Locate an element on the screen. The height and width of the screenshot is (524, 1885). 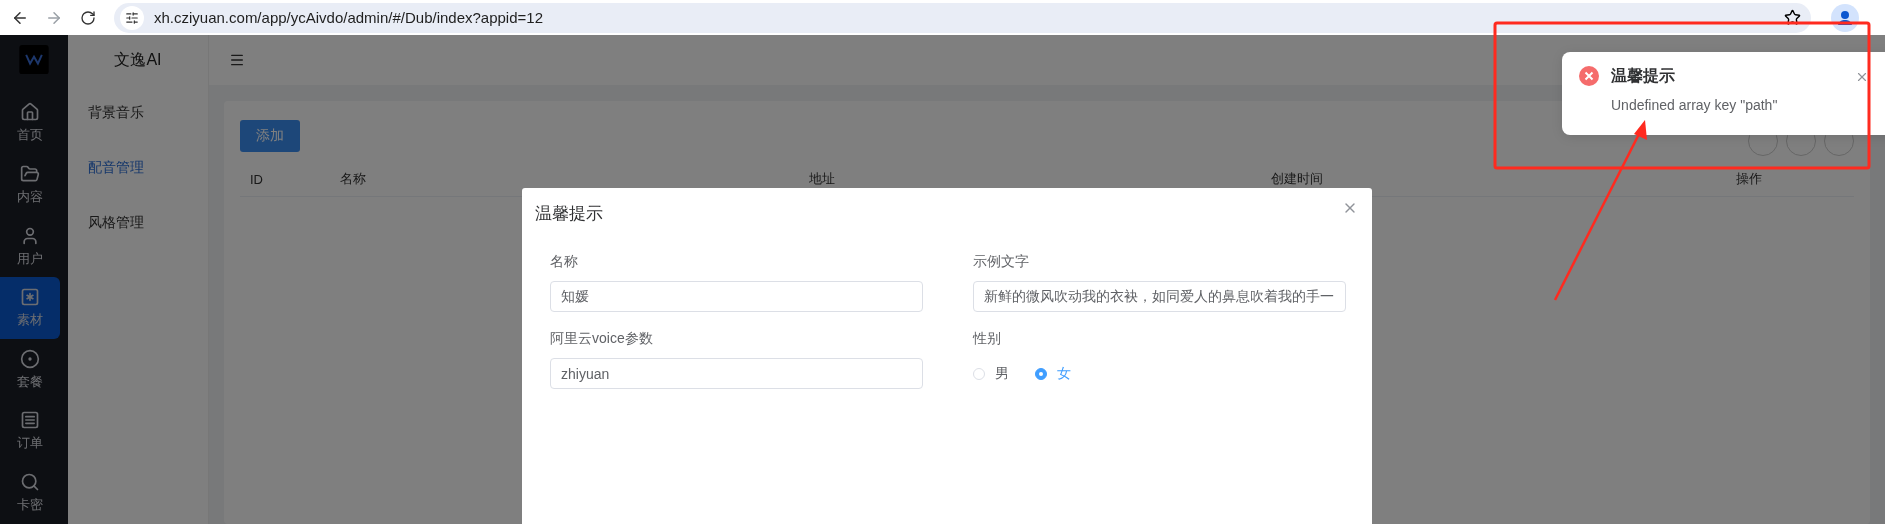
error-icon is located at coordinates (1589, 76).